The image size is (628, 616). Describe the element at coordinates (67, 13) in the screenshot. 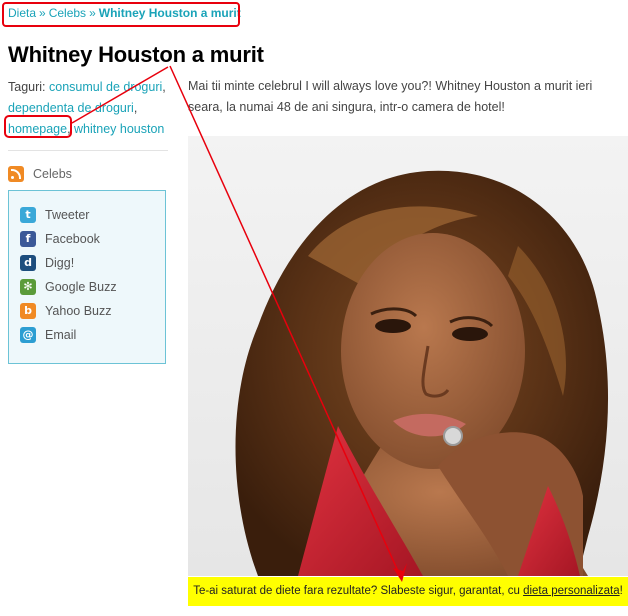

I see `breadcrumb-category-link: Celebs` at that location.